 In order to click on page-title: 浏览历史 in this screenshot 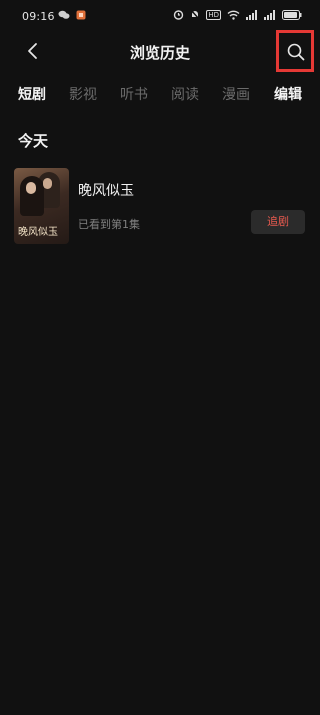, I will do `click(159, 53)`.